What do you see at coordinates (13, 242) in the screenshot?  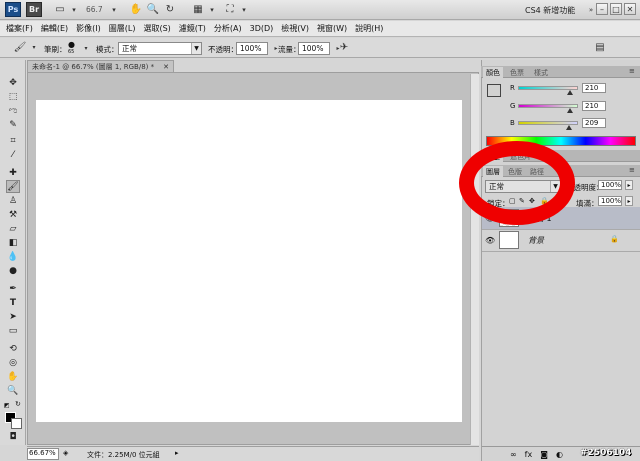 I see `gradient-tool-icon: ◧` at bounding box center [13, 242].